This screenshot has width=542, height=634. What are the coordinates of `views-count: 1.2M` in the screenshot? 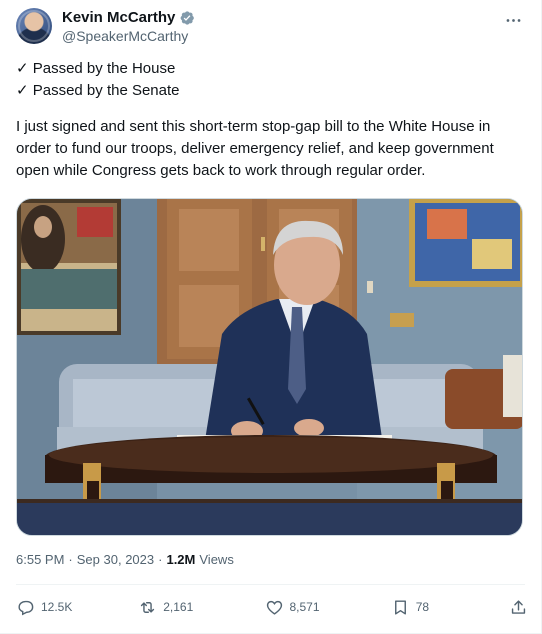 It's located at (180, 559).